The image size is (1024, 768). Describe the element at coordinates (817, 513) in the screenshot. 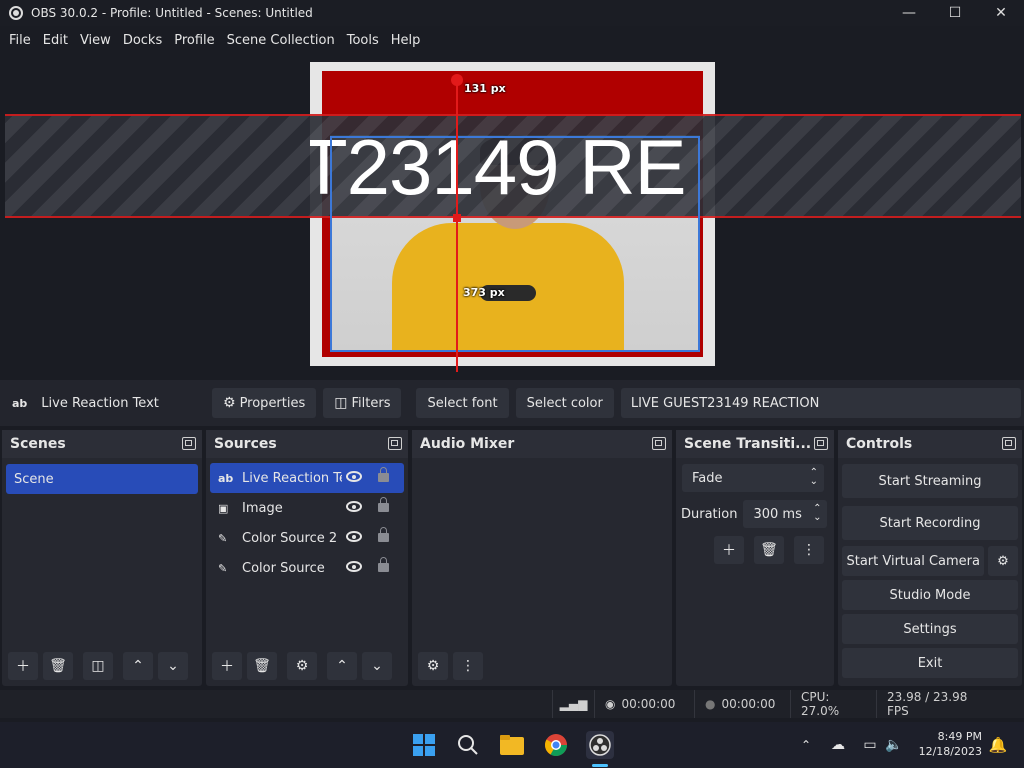

I see `spin-arrows-icon: ⌃ ⌄` at that location.